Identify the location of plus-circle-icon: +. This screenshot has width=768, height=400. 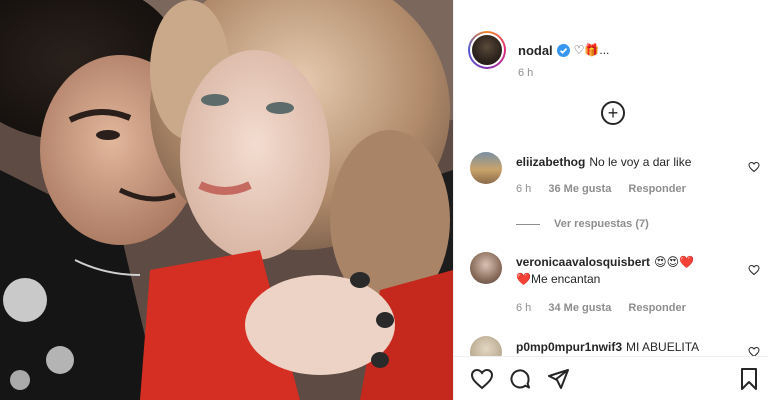
(613, 113).